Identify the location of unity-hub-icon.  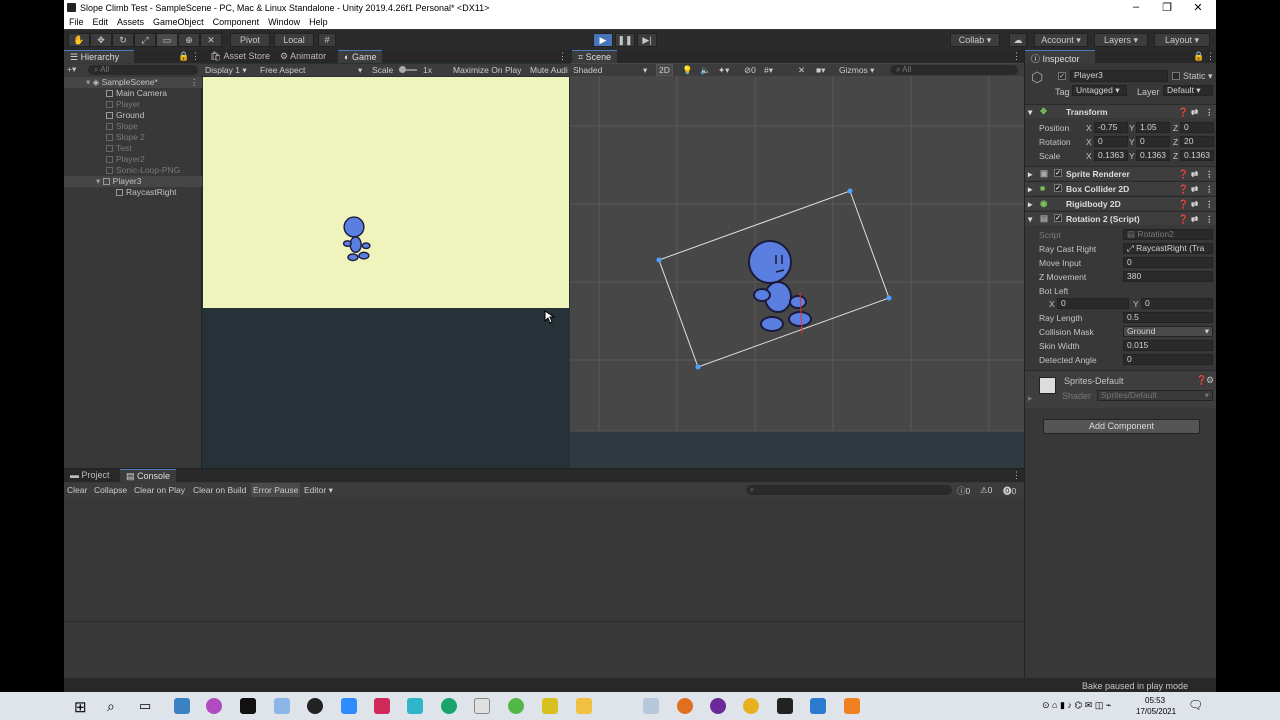
(315, 706).